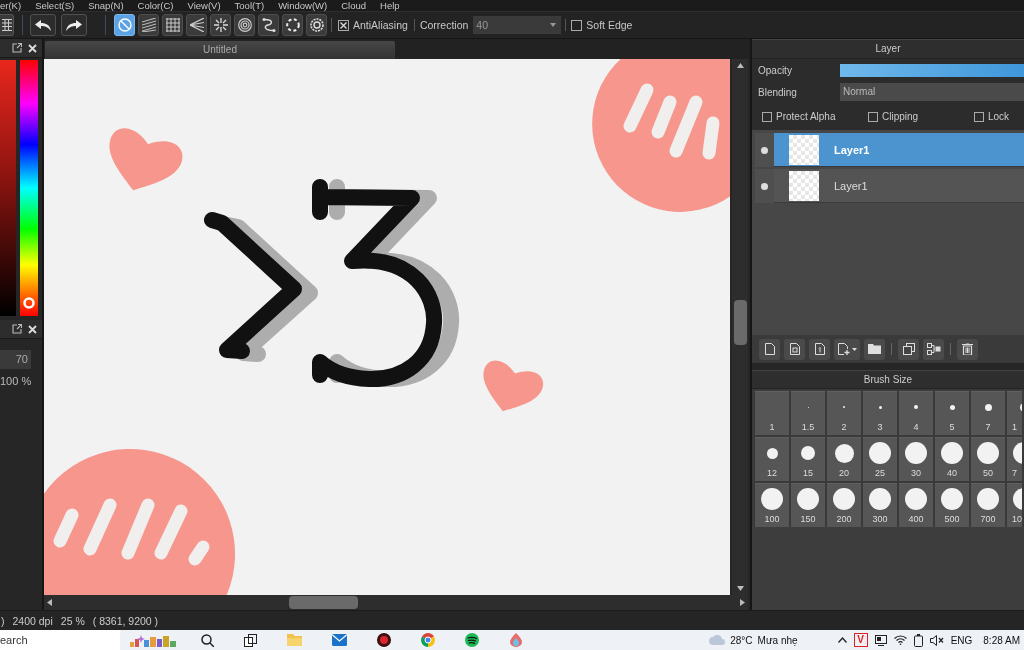  I want to click on opacity-slider, so click(932, 70).